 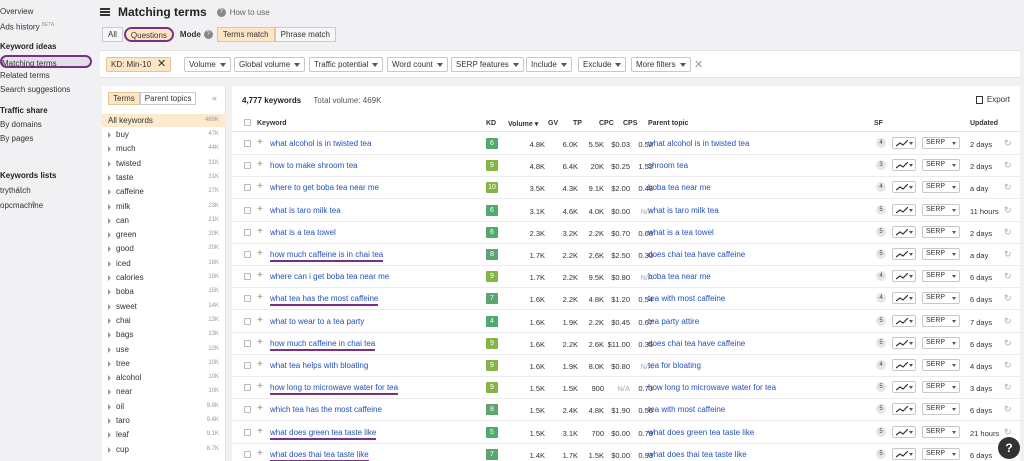 What do you see at coordinates (164, 363) in the screenshot?
I see `sidebar-item-tree: tree 10K` at bounding box center [164, 363].